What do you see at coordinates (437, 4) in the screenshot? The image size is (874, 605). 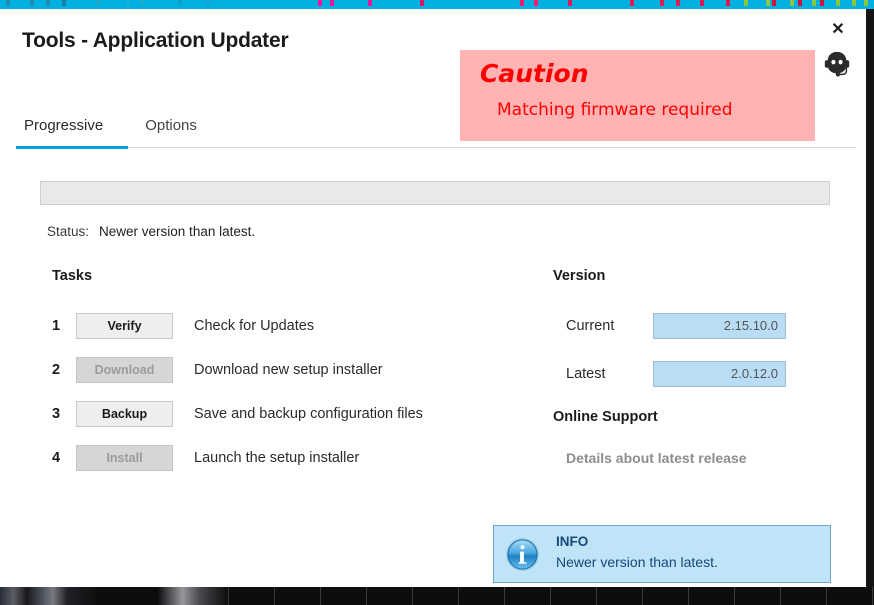 I see `top-color-strip` at bounding box center [437, 4].